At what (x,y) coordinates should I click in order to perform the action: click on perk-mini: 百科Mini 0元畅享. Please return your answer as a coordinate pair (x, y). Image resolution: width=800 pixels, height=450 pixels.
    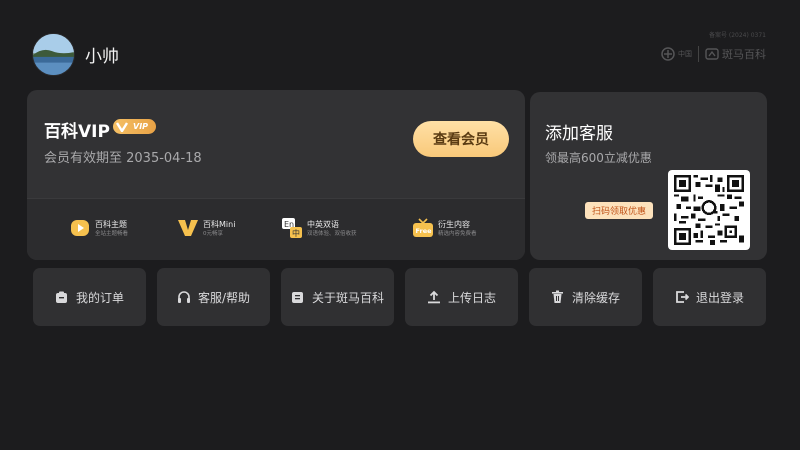
    Looking at the image, I should click on (206, 228).